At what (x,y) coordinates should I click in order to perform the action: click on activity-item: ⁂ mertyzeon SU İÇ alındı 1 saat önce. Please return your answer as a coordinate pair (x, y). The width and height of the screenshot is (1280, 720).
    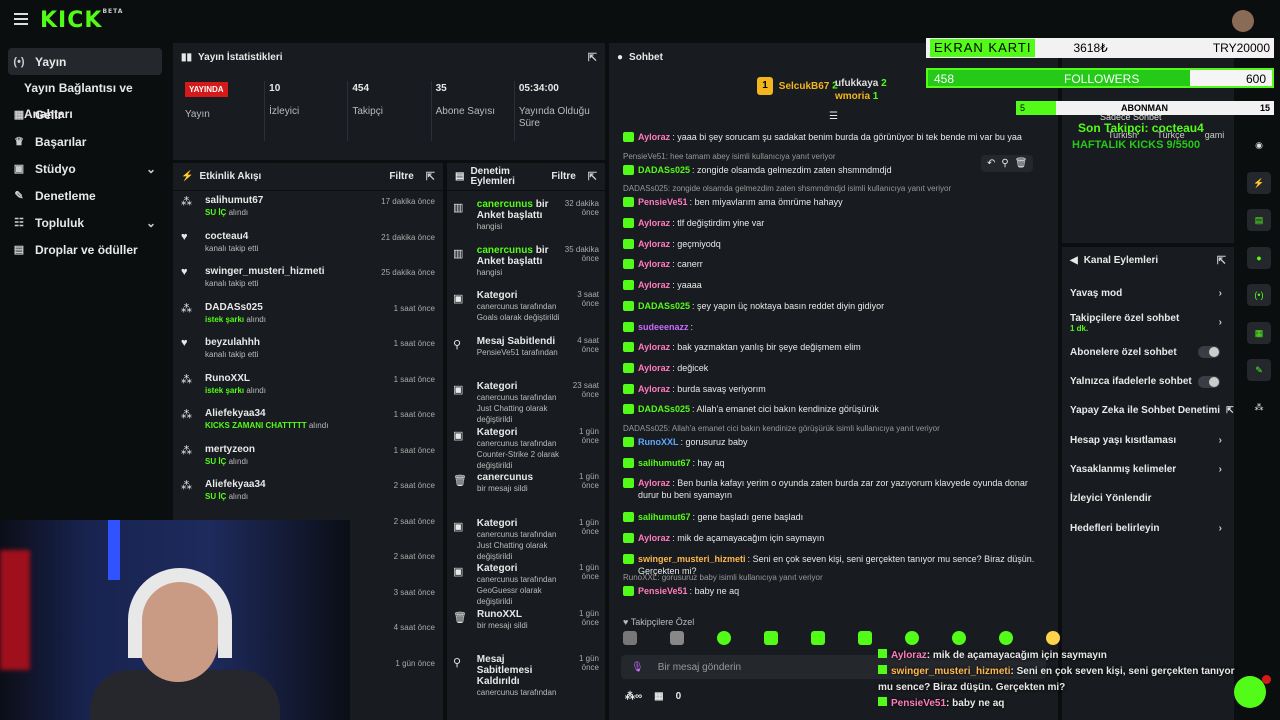
    Looking at the image, I should click on (308, 458).